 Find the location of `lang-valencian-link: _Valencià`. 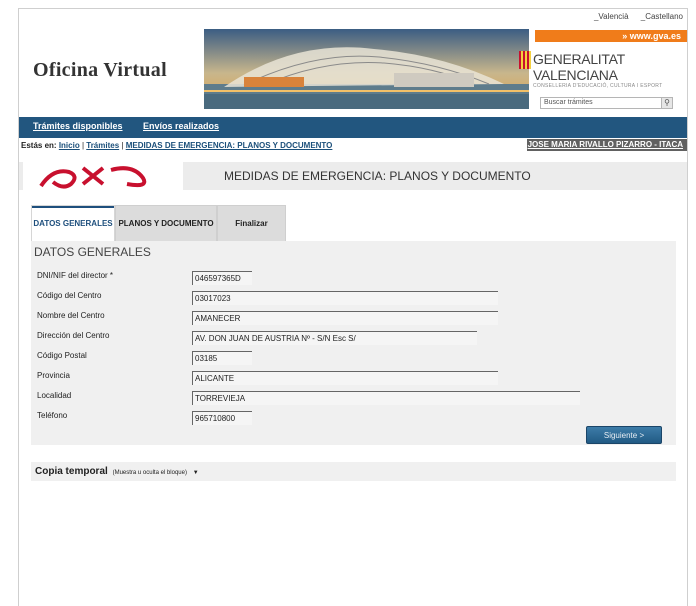

lang-valencian-link: _Valencià is located at coordinates (611, 16).